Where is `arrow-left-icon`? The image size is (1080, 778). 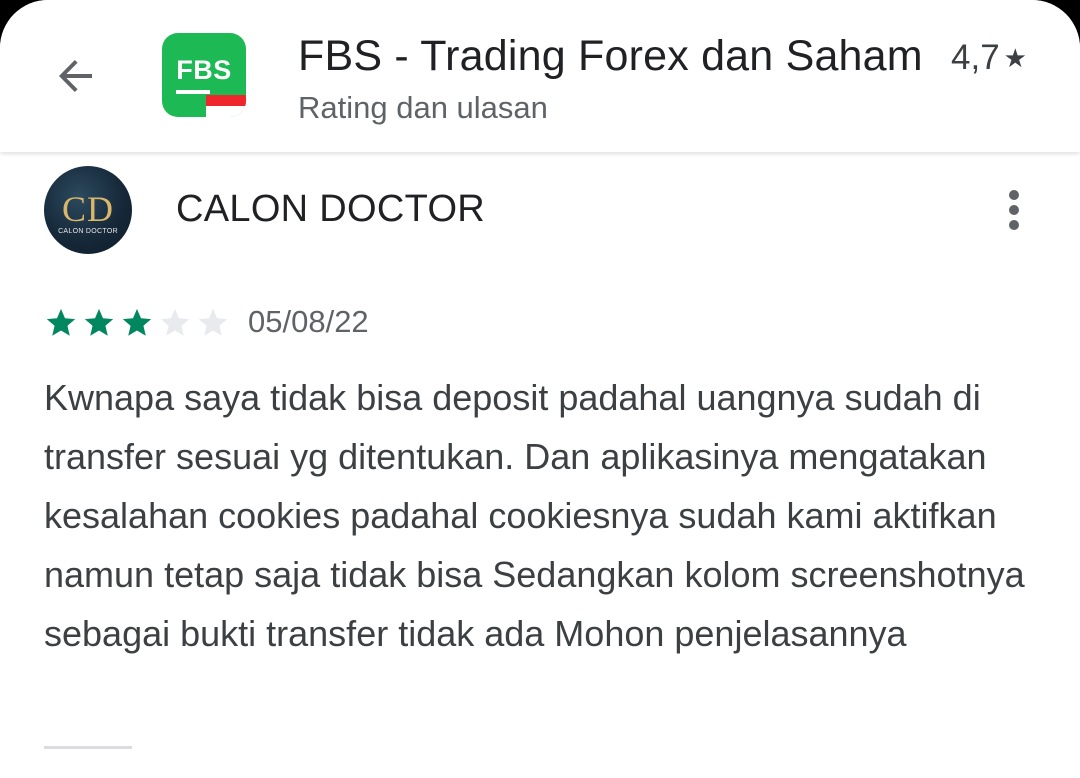 arrow-left-icon is located at coordinates (75, 76).